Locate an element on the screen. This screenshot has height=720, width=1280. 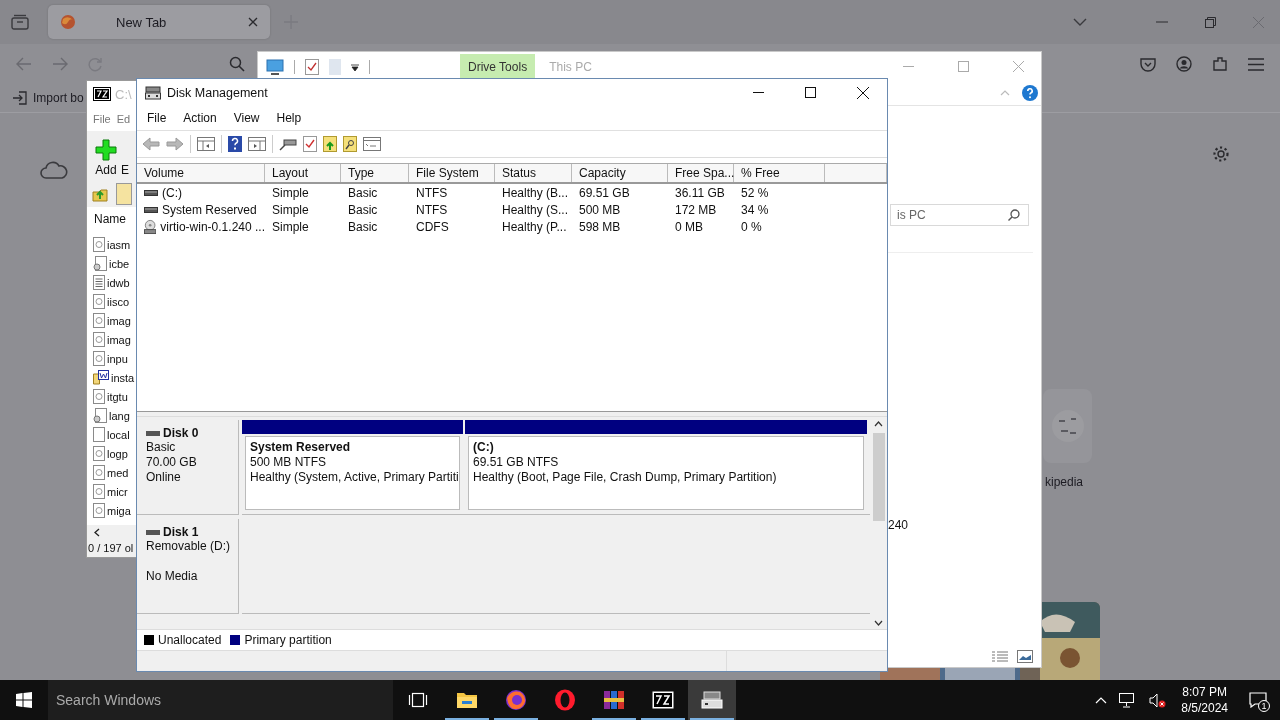
checklist-icon is located at coordinates (310, 144).